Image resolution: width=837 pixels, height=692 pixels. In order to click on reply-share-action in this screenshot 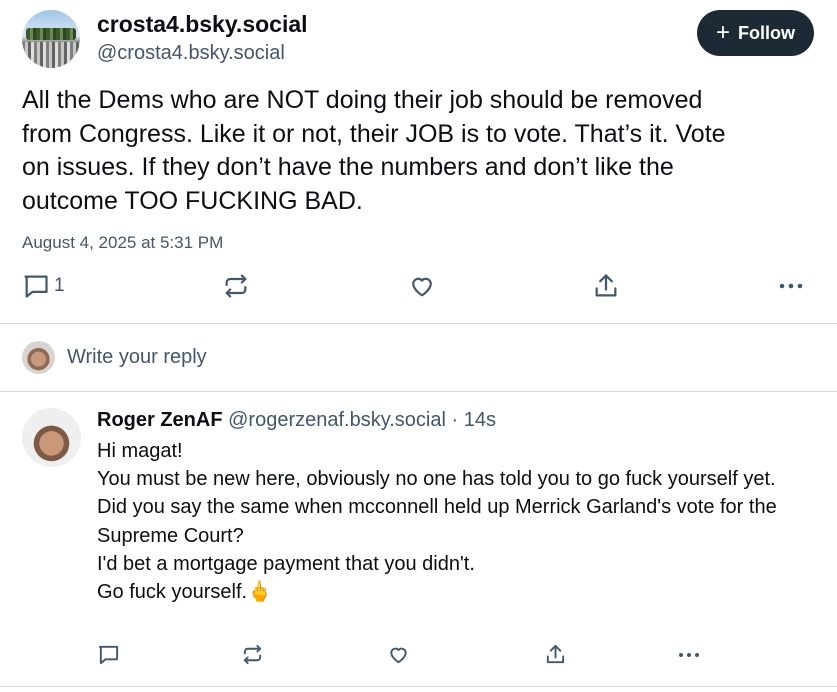, I will do `click(555, 654)`.